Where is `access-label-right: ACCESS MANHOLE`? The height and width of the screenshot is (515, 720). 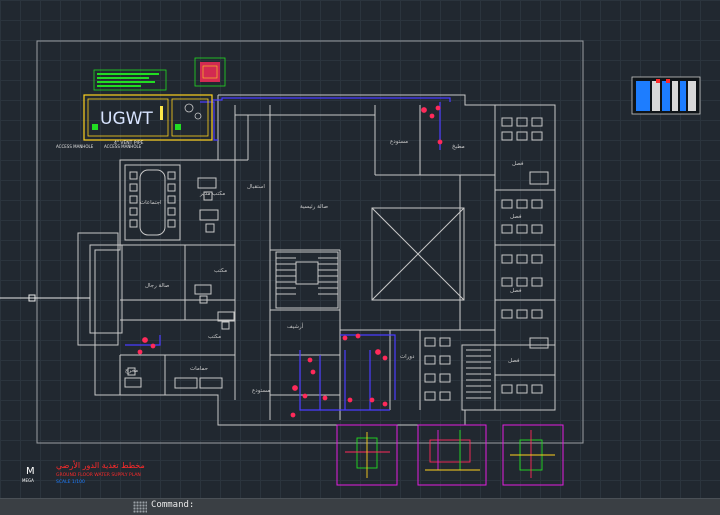 access-label-right: ACCESS MANHOLE is located at coordinates (123, 146).